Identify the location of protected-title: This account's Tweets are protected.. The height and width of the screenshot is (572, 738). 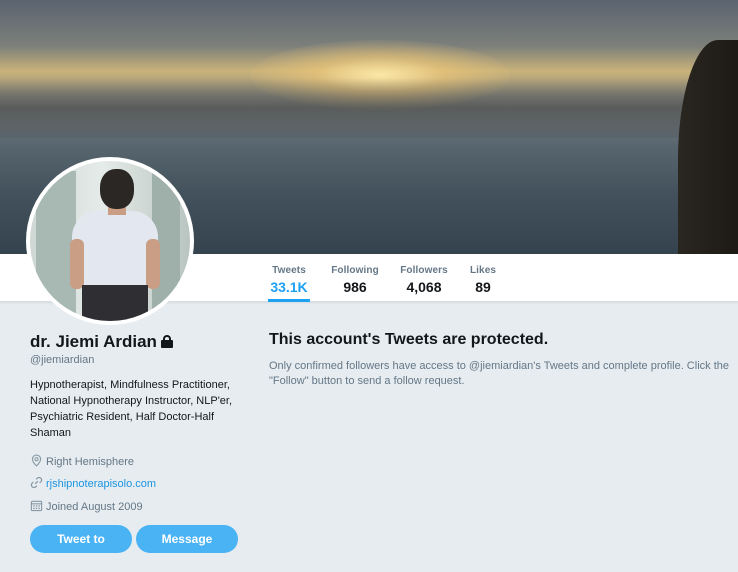
(409, 339).